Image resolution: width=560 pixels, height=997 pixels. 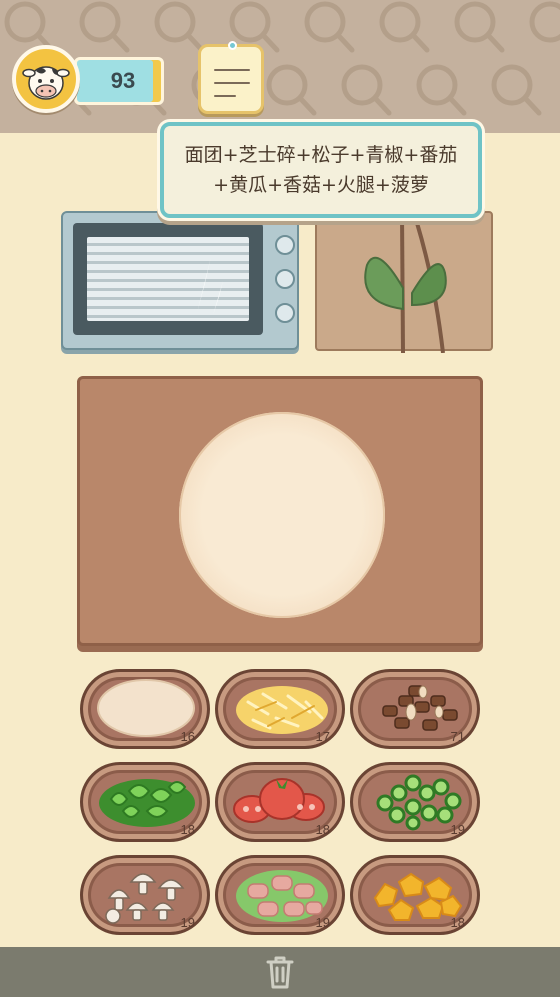 I want to click on leaf-shelf-icon, so click(x=405, y=283).